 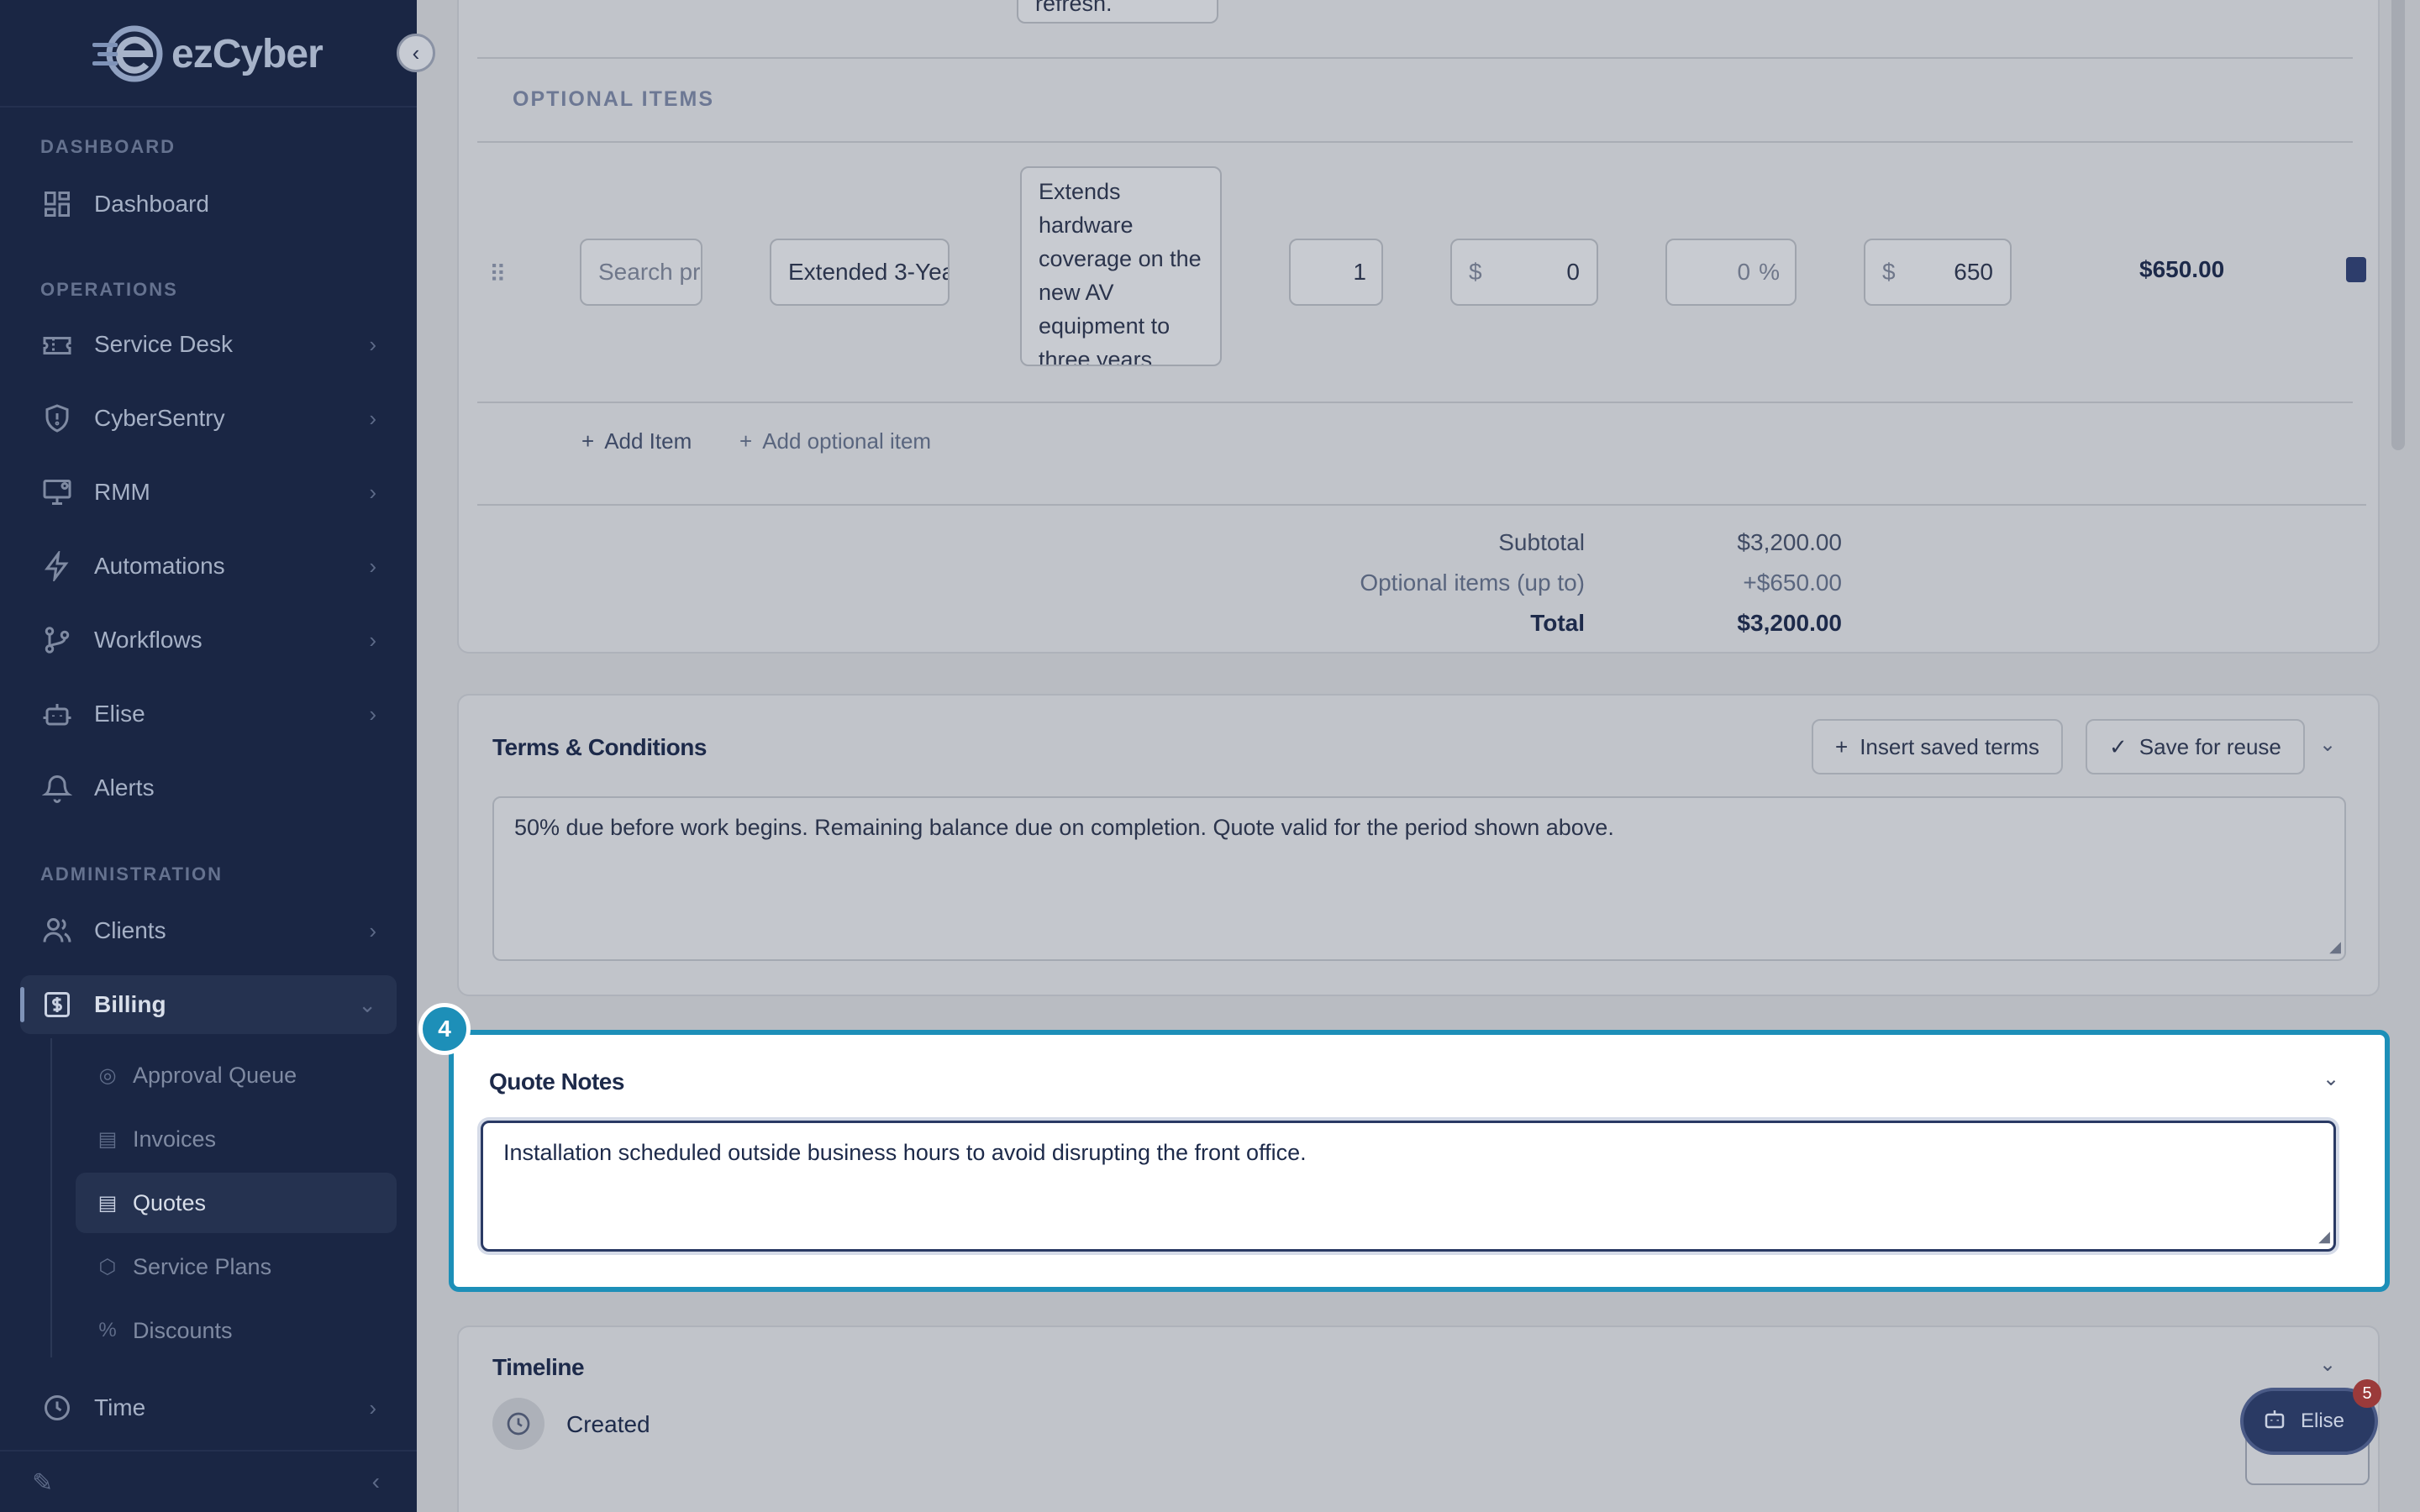 I want to click on save-for-reuse-button: ✓ Save for reuse, so click(x=2195, y=746).